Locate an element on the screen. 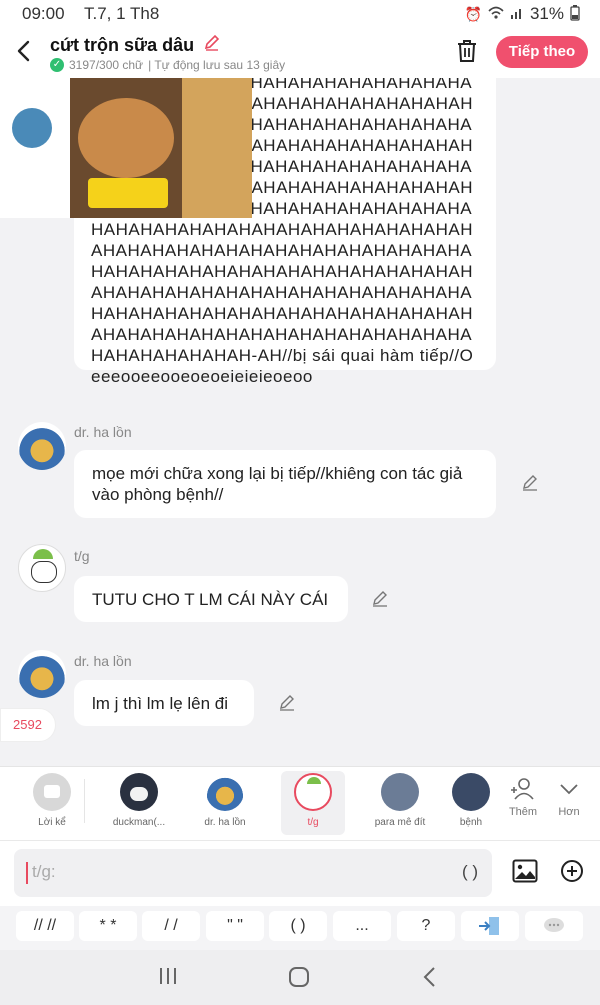 The width and height of the screenshot is (600, 1005). add-user-icon is located at coordinates (522, 789).